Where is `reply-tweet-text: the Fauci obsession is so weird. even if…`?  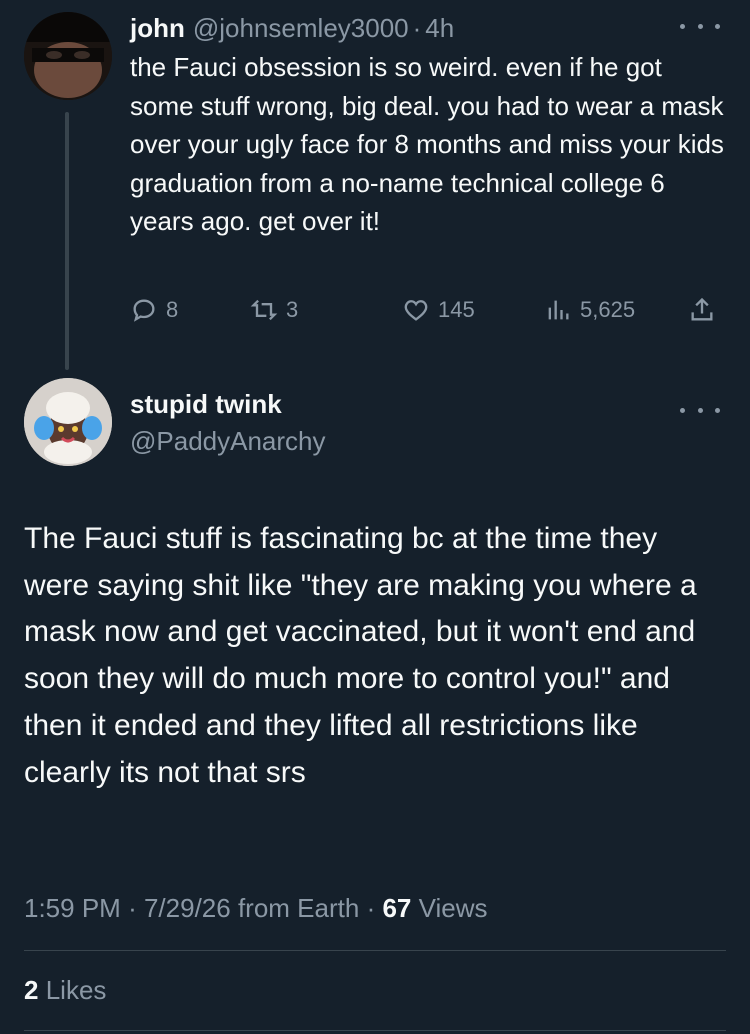 reply-tweet-text: the Fauci obsession is so weird. even if… is located at coordinates (427, 144).